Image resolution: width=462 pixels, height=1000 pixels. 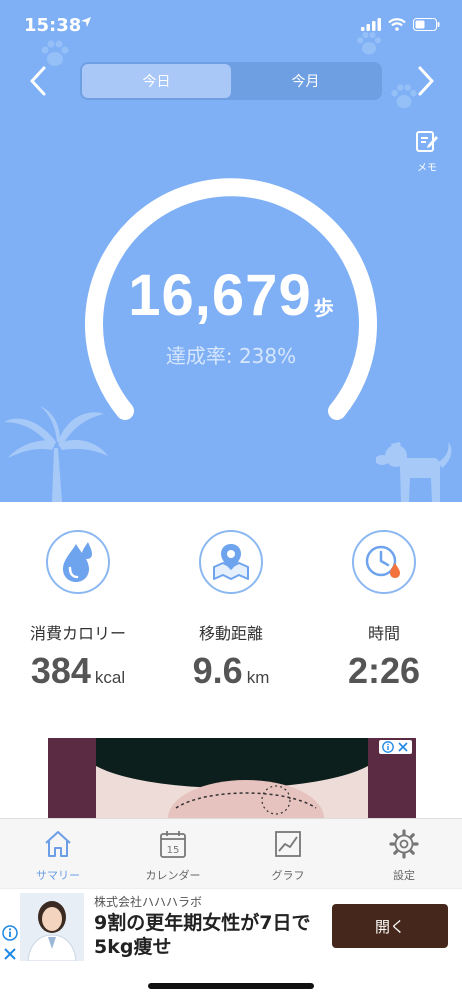 What do you see at coordinates (231, 986) in the screenshot?
I see `home-indicator` at bounding box center [231, 986].